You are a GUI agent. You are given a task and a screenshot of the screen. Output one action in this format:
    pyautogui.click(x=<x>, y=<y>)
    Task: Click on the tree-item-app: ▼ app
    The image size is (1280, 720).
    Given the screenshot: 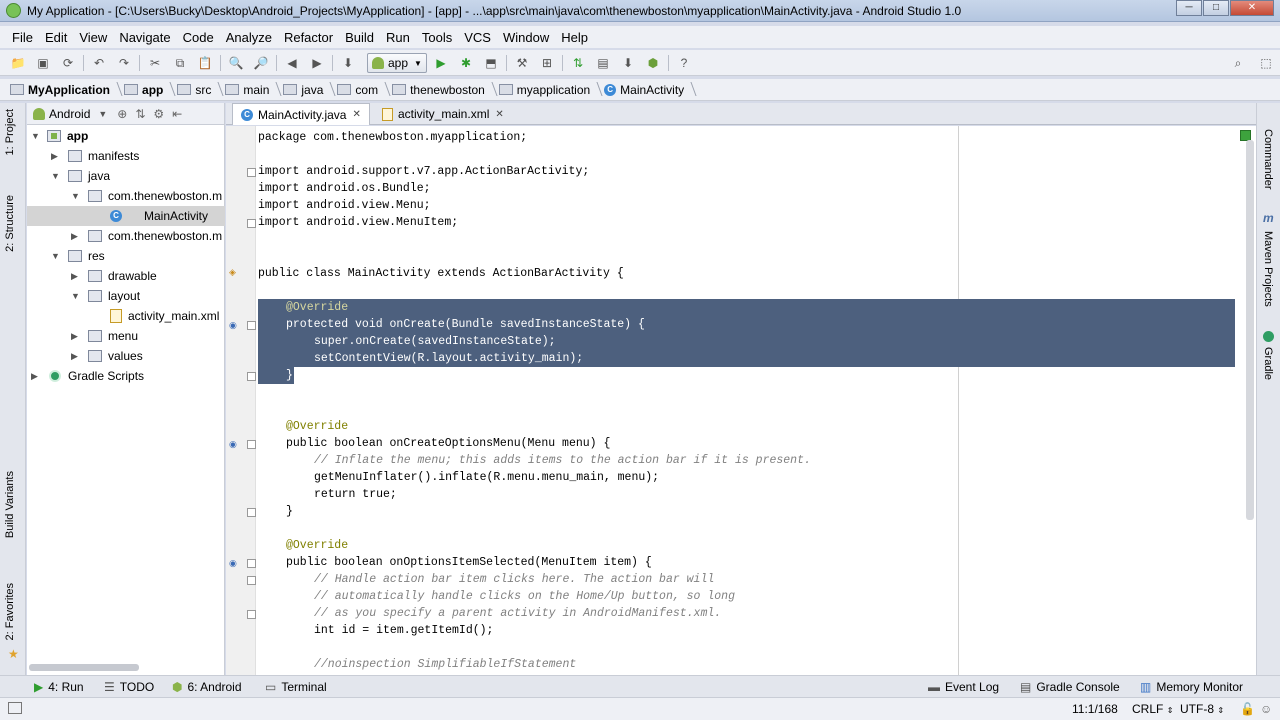 What is the action you would take?
    pyautogui.click(x=126, y=136)
    